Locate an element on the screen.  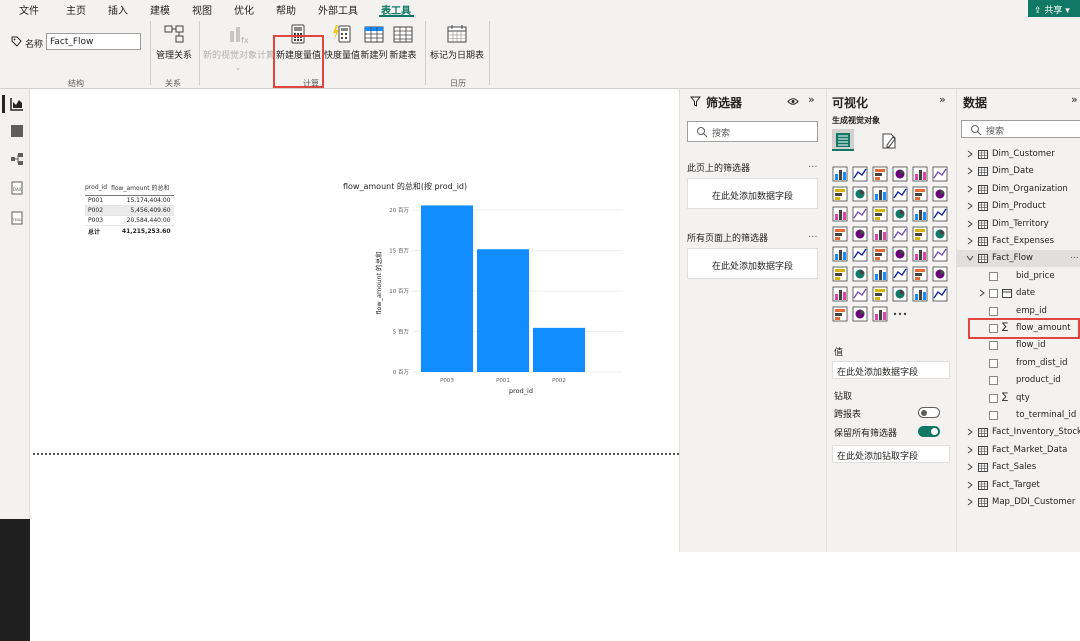
stacked-column-icon is located at coordinates (860, 174).